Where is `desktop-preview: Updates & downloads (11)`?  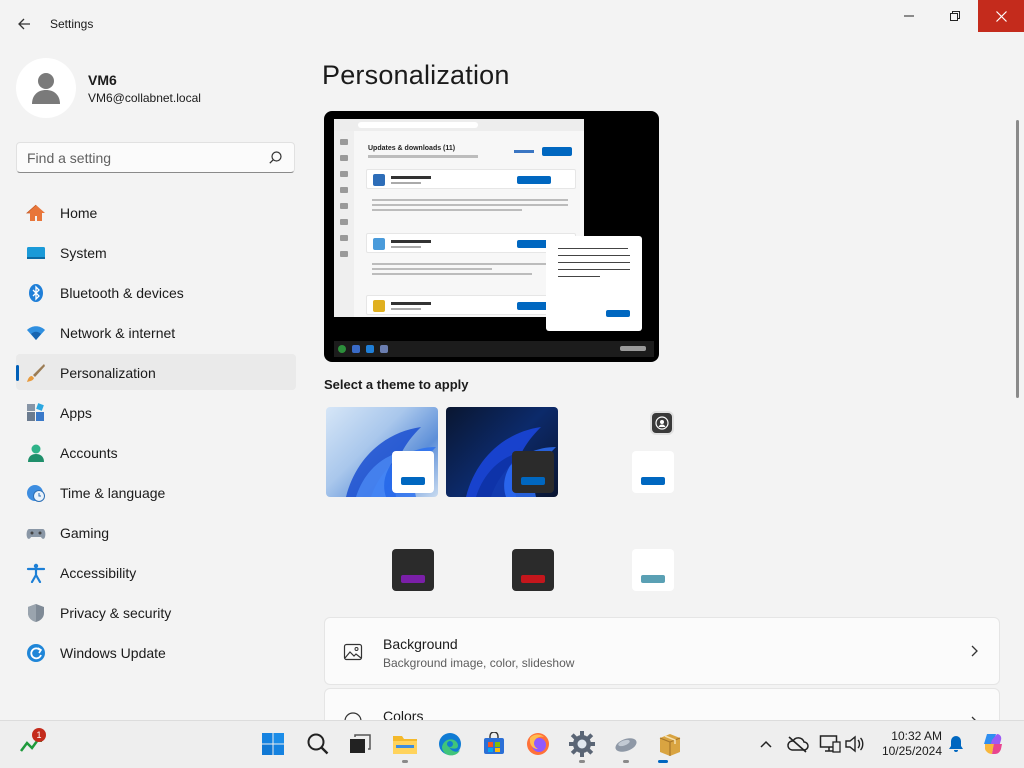
desktop-preview: Updates & downloads (11) is located at coordinates (491, 236).